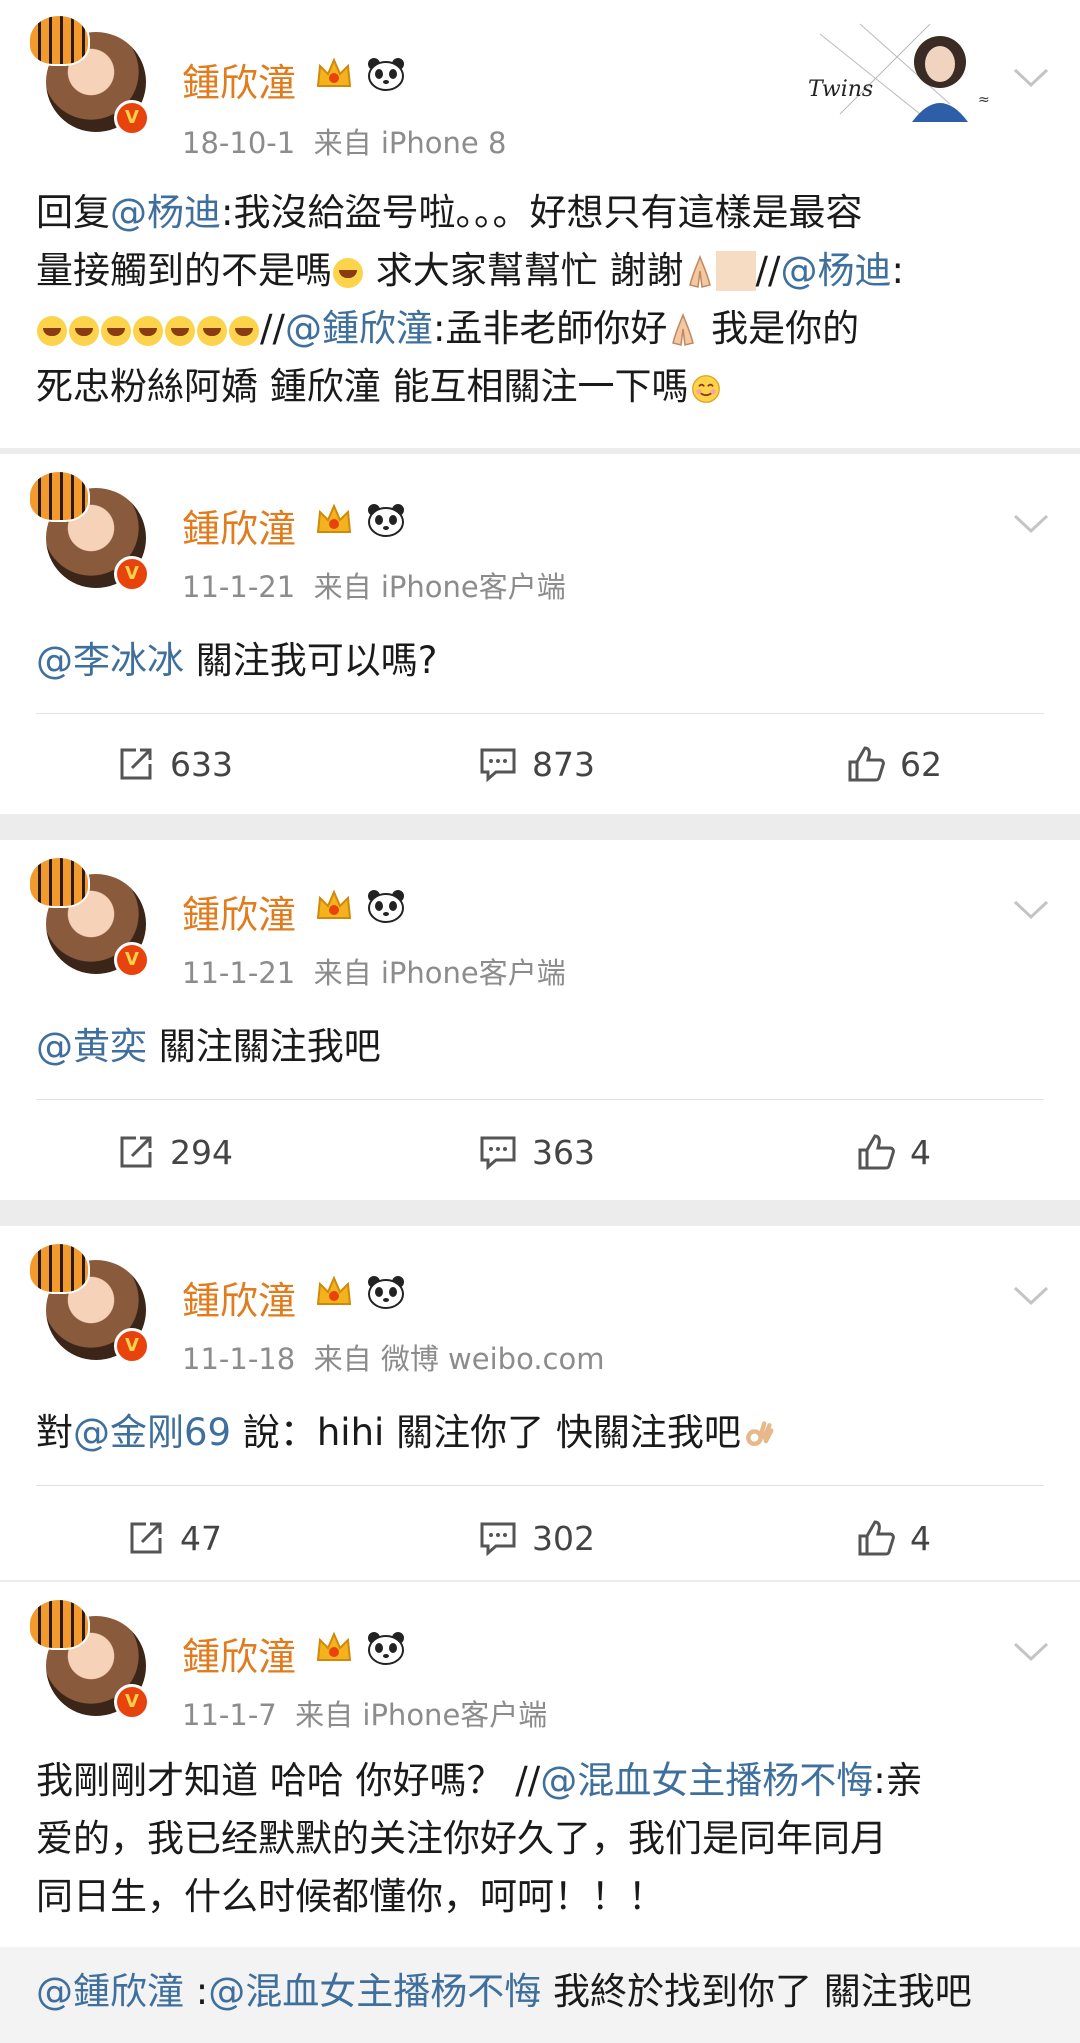 This screenshot has height=2043, width=1080. I want to click on post-meta: 11-1-18 来自 微博 weibo.com, so click(393, 1357).